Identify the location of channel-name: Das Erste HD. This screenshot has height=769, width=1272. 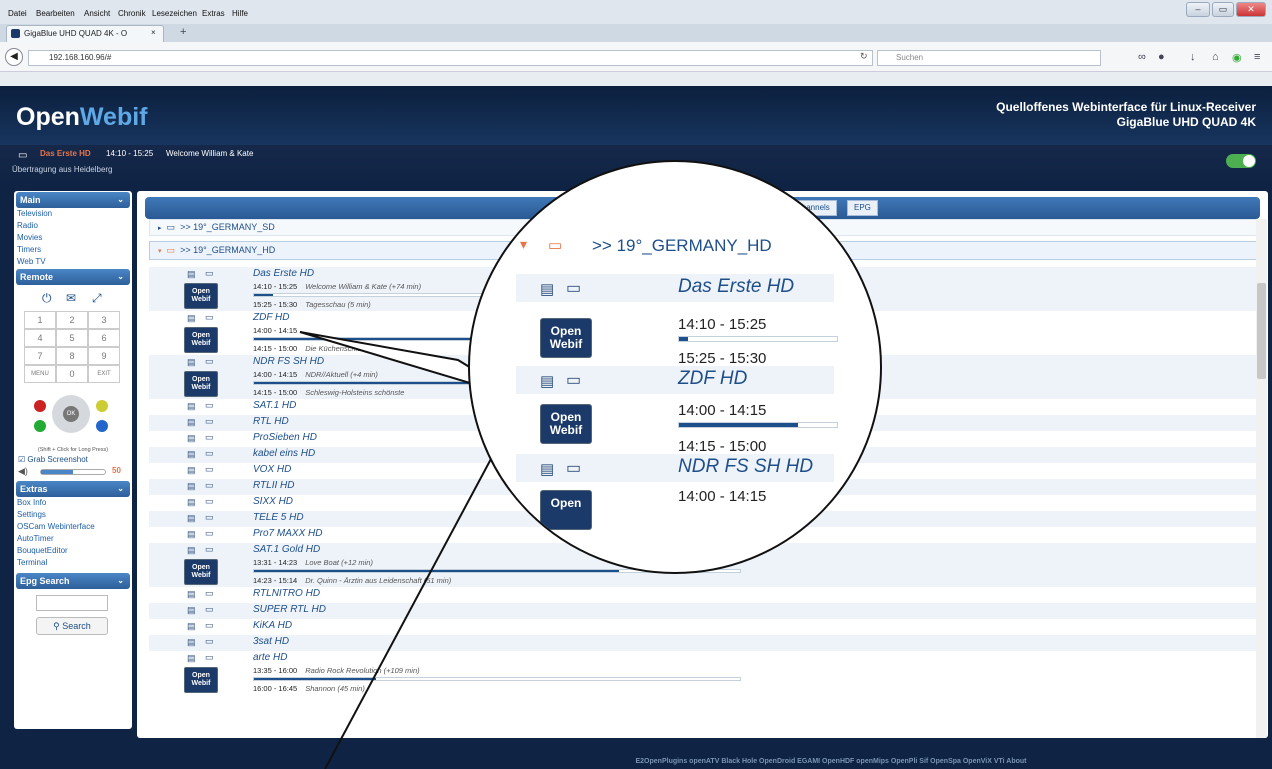
(283, 273).